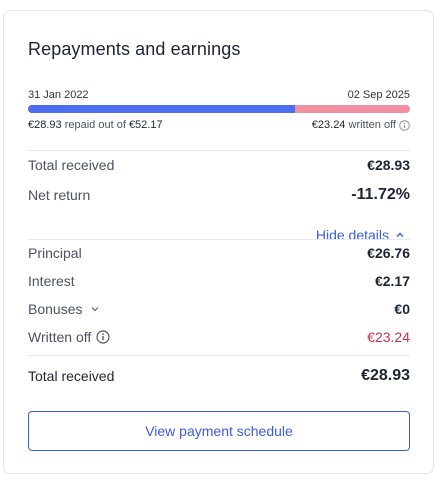 The width and height of the screenshot is (440, 484). What do you see at coordinates (219, 253) in the screenshot?
I see `principal-row: Principal €26.76` at bounding box center [219, 253].